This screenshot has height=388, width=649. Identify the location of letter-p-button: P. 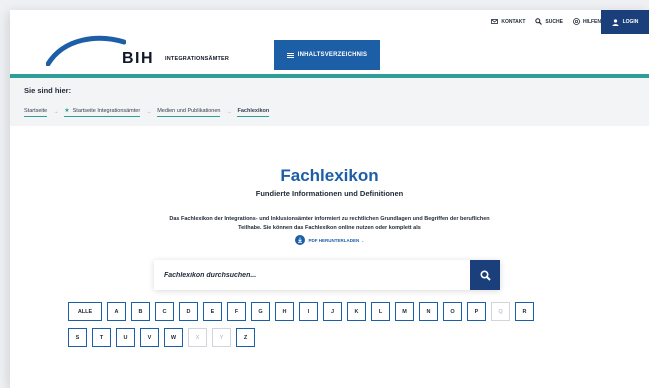
(476, 311).